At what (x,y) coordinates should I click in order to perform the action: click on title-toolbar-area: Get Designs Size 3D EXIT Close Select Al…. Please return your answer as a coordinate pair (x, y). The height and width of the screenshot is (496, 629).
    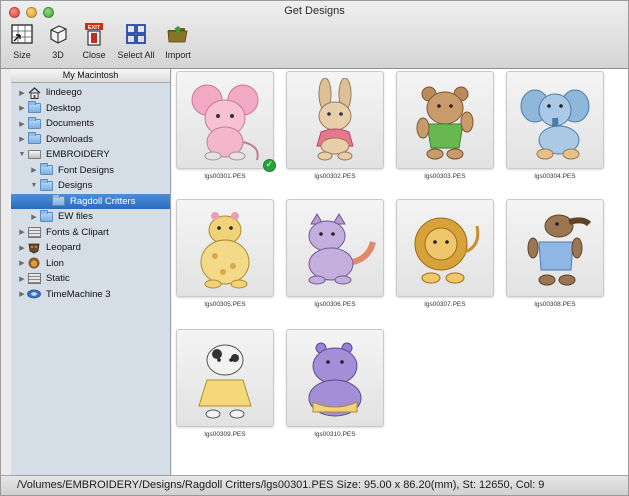
    Looking at the image, I should click on (314, 35).